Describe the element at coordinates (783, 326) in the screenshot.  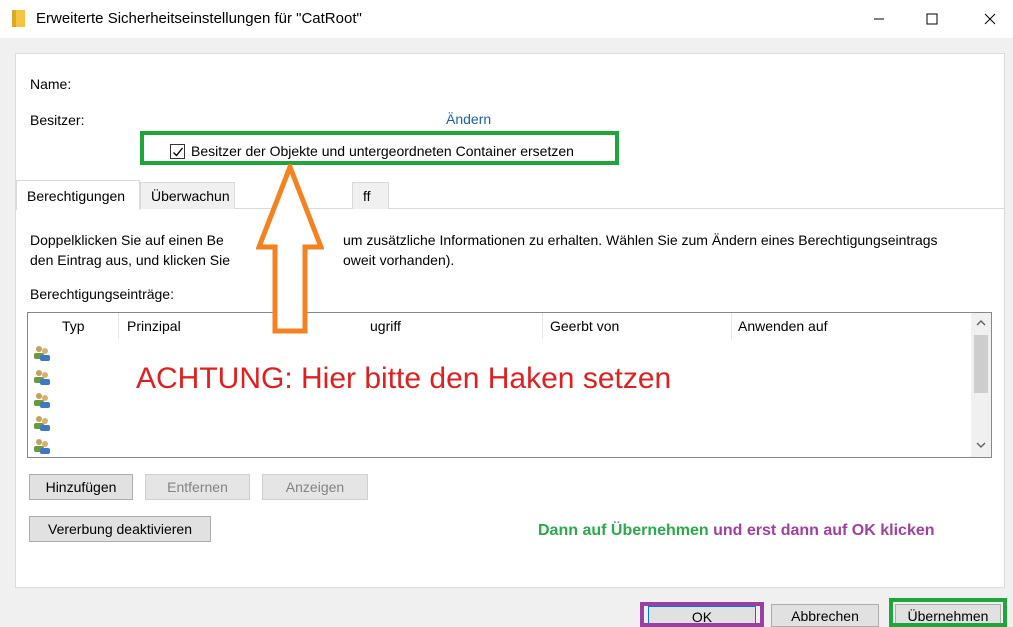
I see `column-header-anwenden-auf: Anwenden auf` at that location.